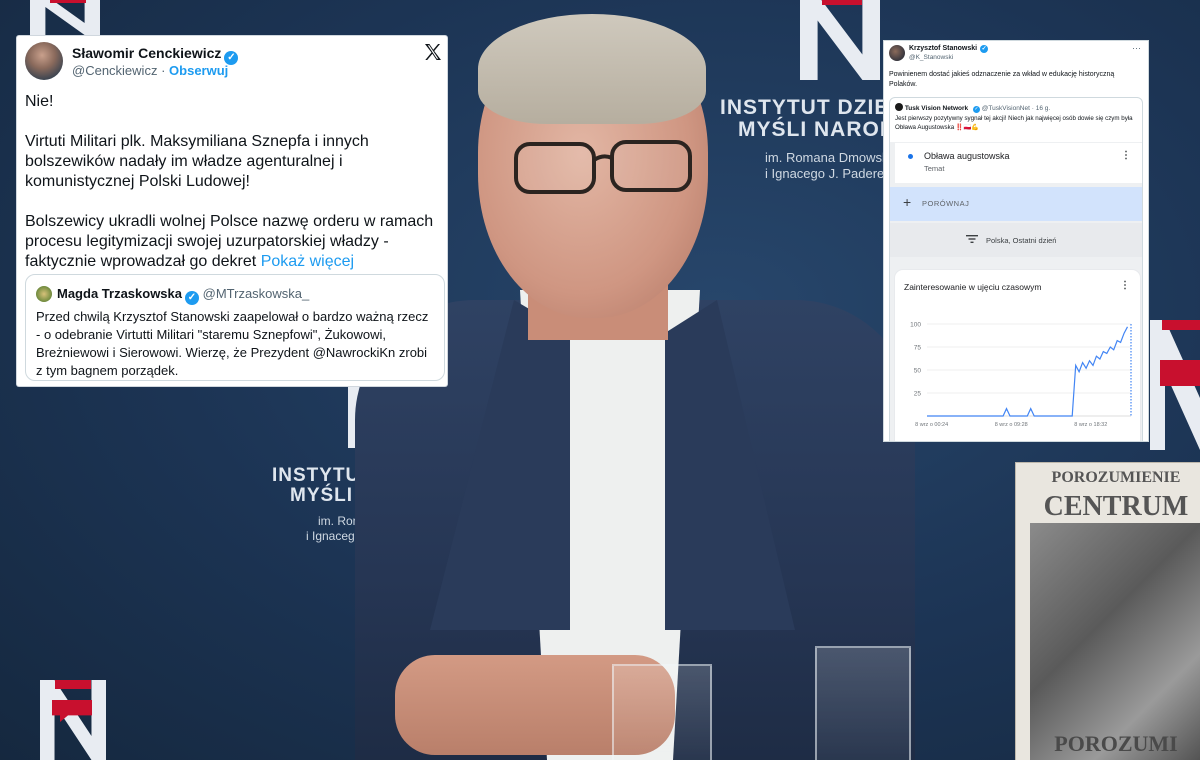 Image resolution: width=1200 pixels, height=760 pixels. What do you see at coordinates (840, 40) in the screenshot?
I see `institute-logo-top` at bounding box center [840, 40].